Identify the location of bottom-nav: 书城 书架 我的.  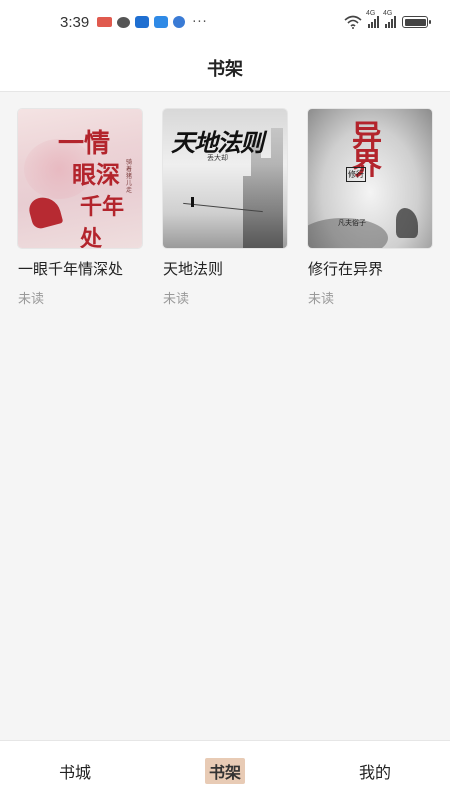
(225, 770).